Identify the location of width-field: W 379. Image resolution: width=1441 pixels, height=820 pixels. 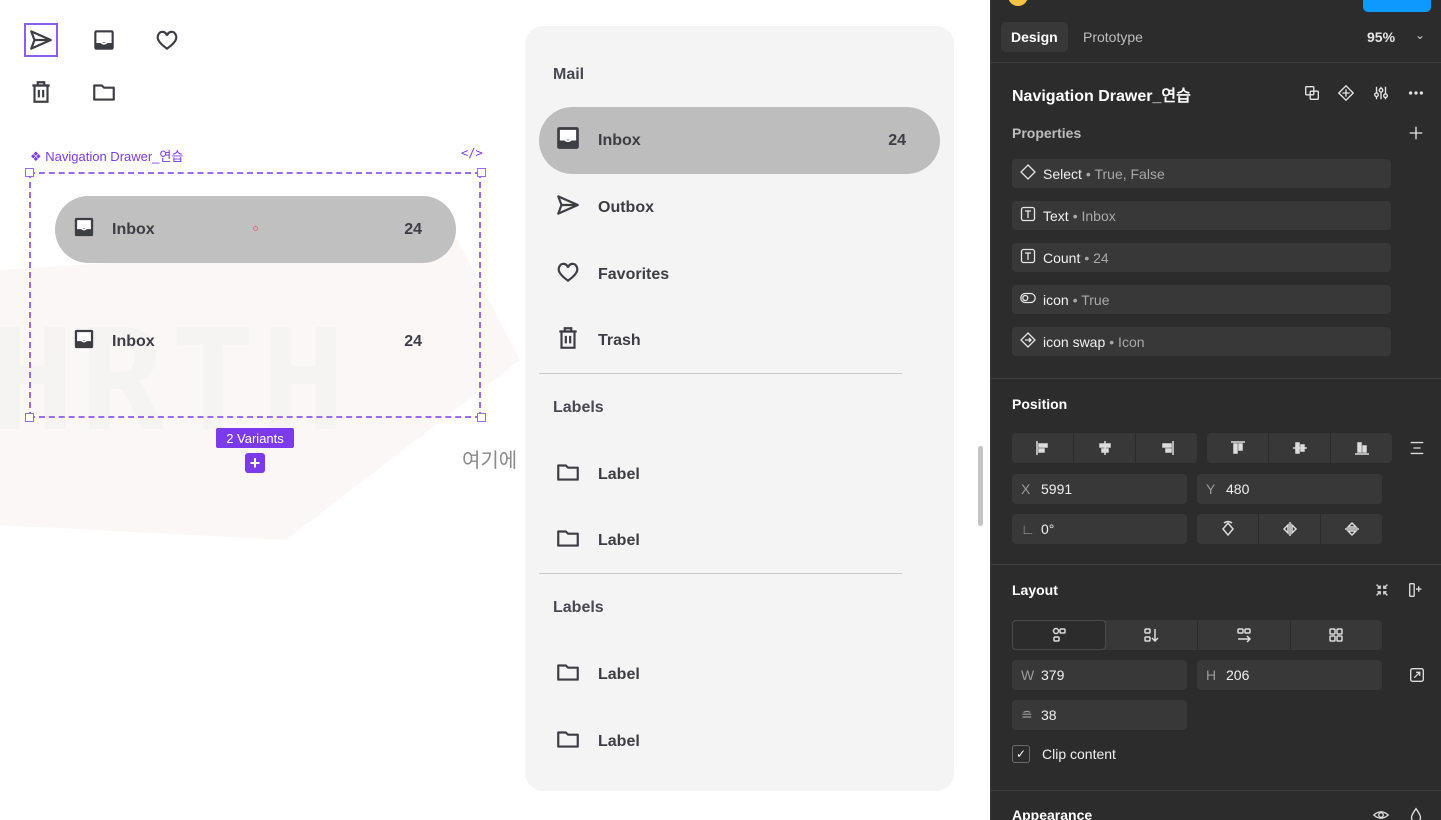
(1099, 675).